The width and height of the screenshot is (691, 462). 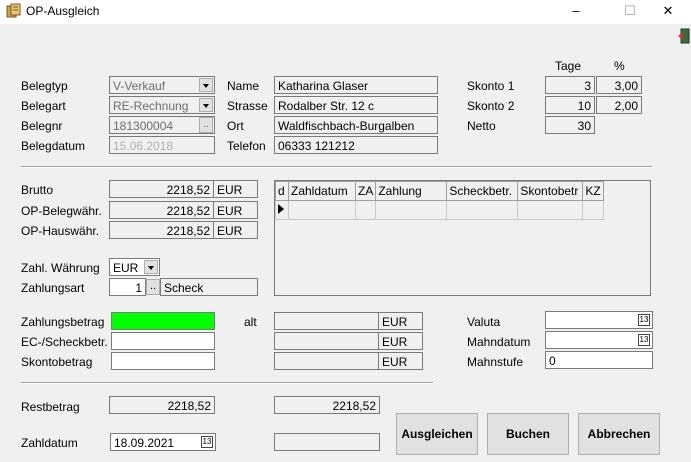 What do you see at coordinates (437, 434) in the screenshot?
I see `ausgleichen-button: Ausgleichen` at bounding box center [437, 434].